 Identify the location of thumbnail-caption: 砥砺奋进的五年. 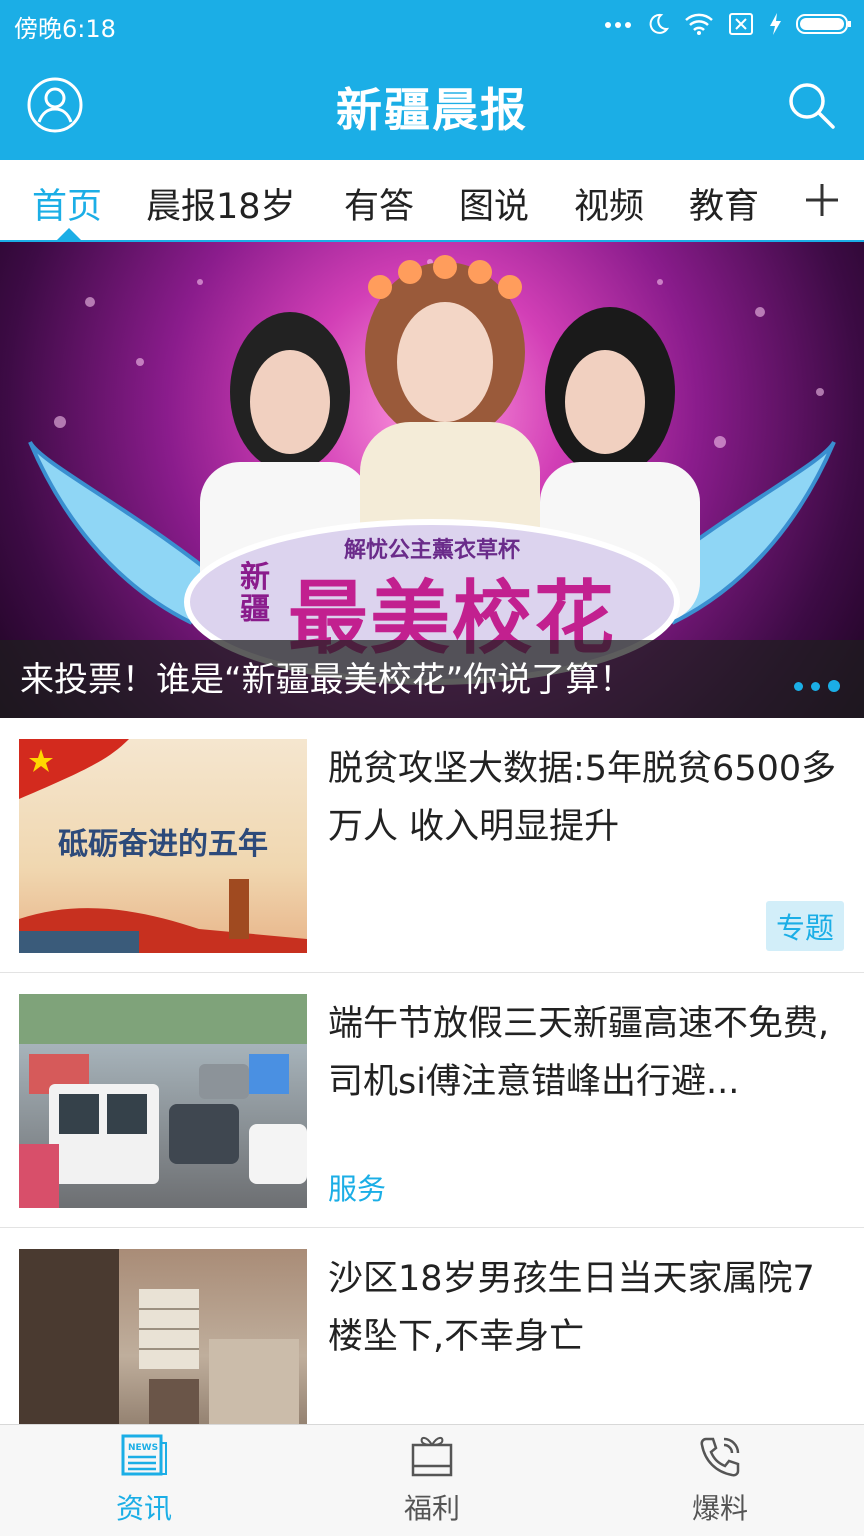
(163, 844).